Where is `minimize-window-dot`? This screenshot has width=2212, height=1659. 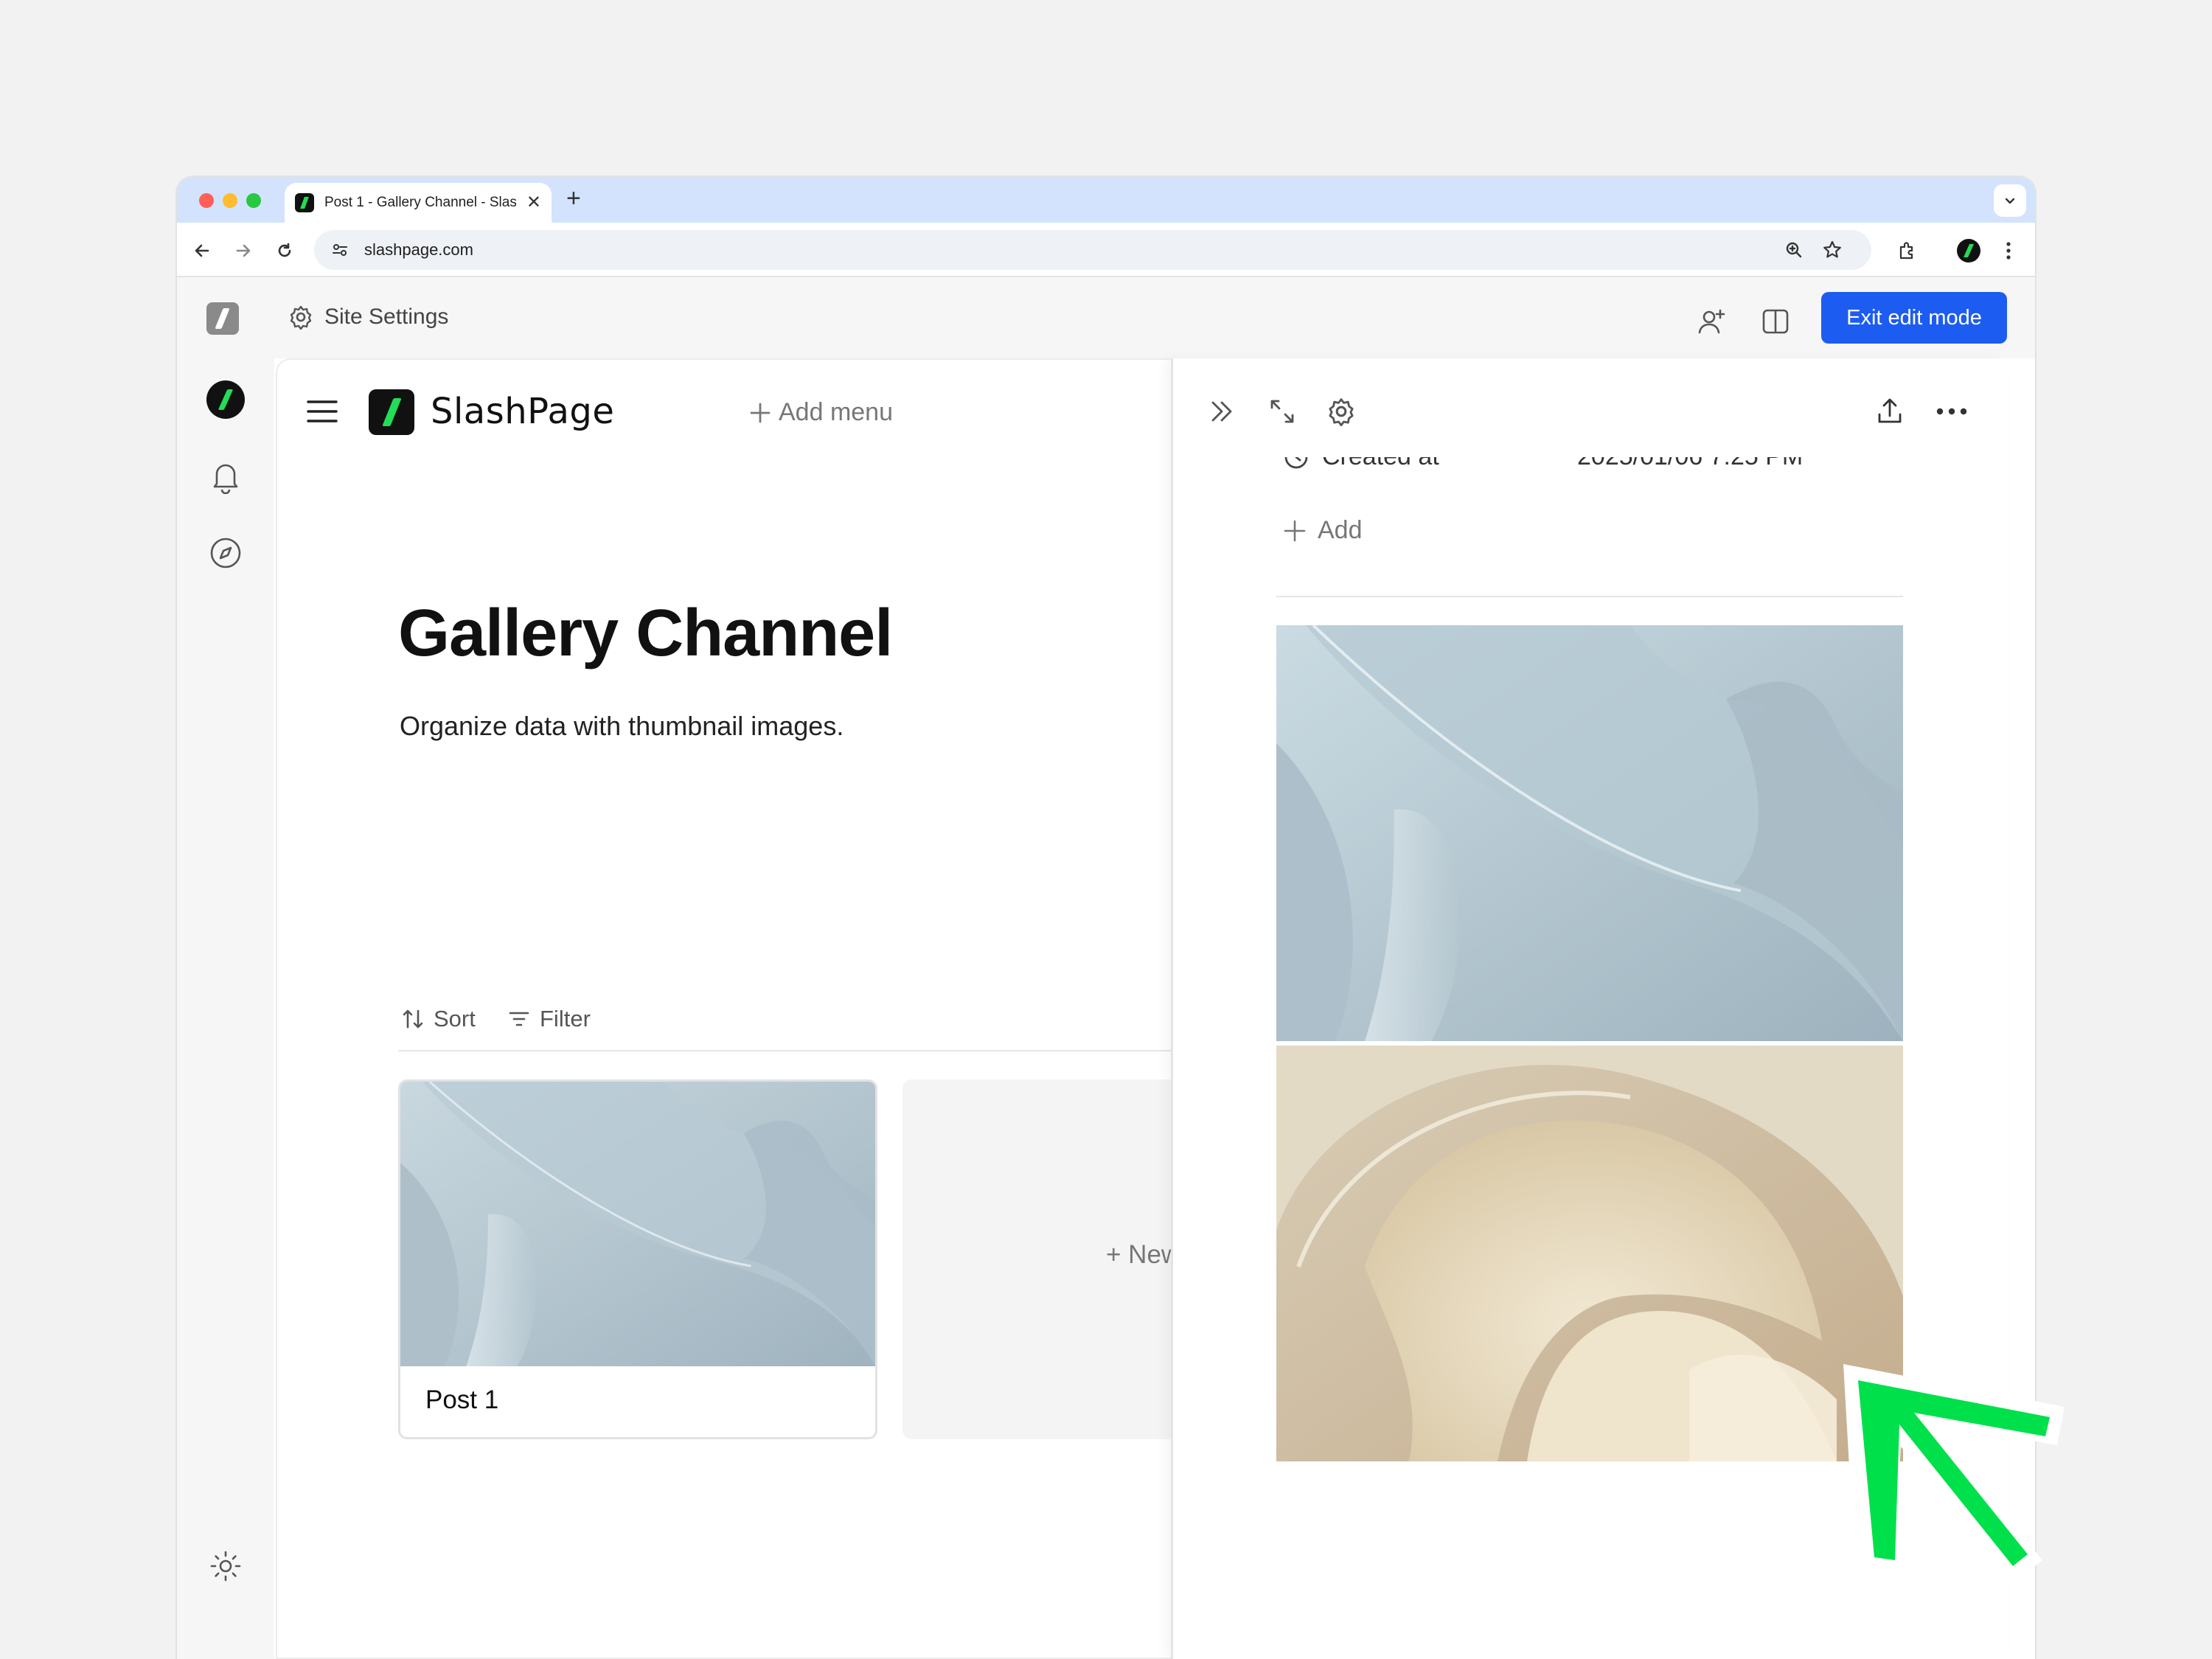
minimize-window-dot is located at coordinates (230, 200).